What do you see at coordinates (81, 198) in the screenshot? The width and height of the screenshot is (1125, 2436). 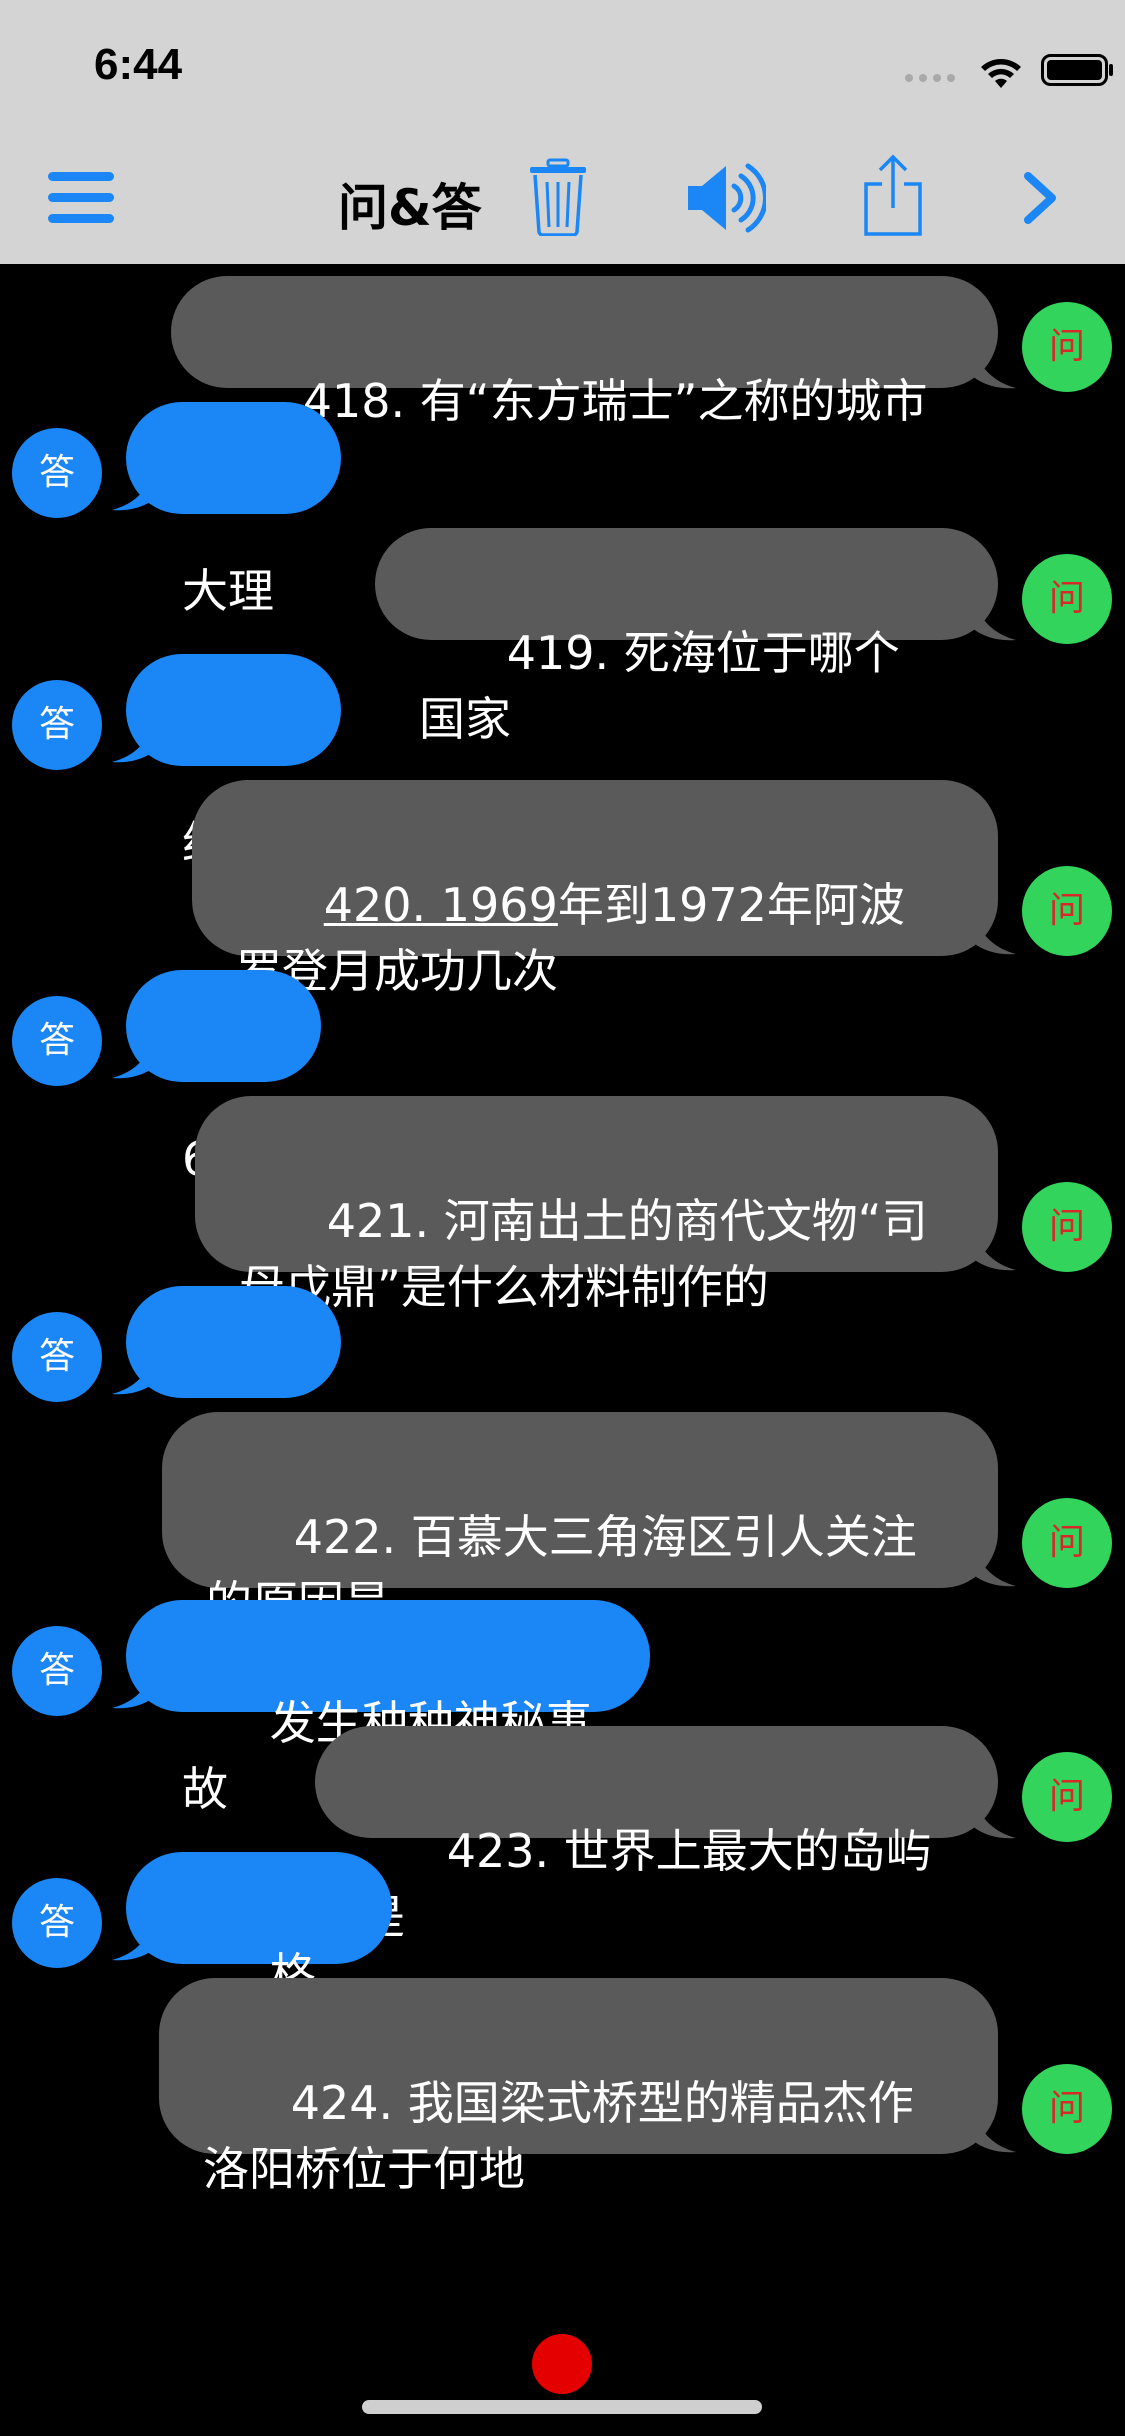 I see `menu-icon` at bounding box center [81, 198].